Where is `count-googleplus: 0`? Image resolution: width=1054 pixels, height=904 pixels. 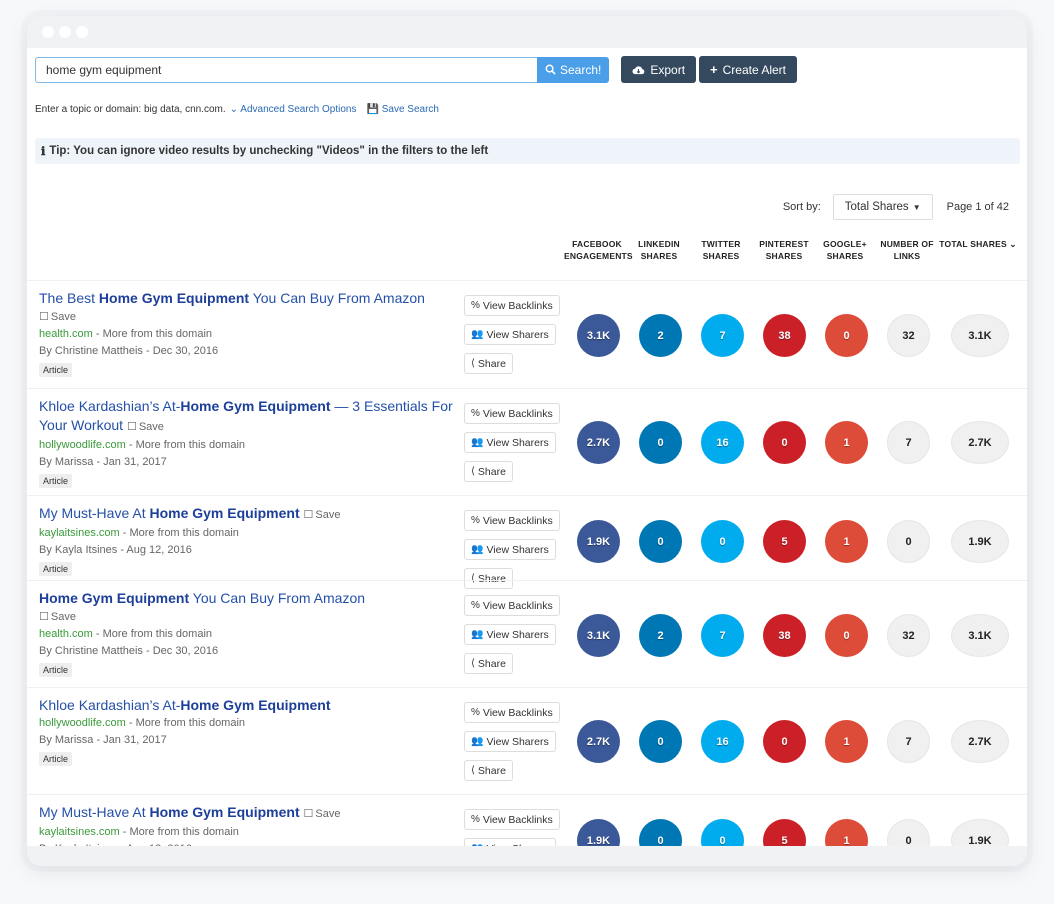
count-googleplus: 0 is located at coordinates (846, 335).